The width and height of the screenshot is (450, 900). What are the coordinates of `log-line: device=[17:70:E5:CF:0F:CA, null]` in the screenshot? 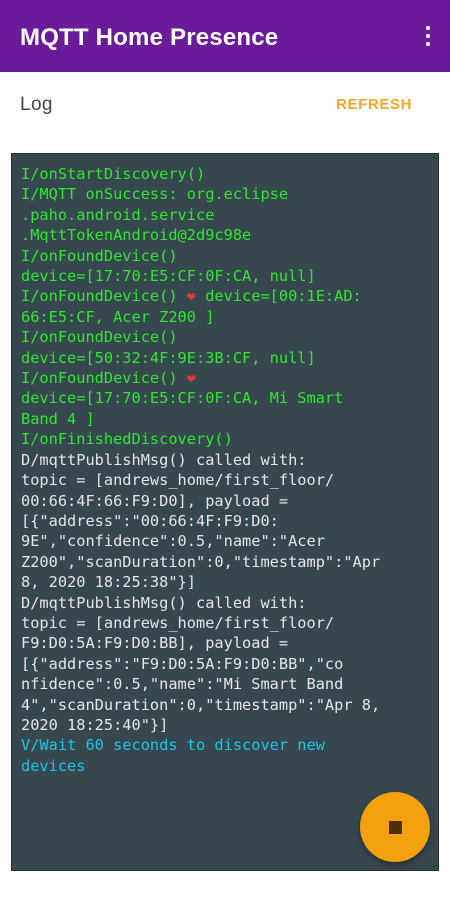 It's located at (225, 276).